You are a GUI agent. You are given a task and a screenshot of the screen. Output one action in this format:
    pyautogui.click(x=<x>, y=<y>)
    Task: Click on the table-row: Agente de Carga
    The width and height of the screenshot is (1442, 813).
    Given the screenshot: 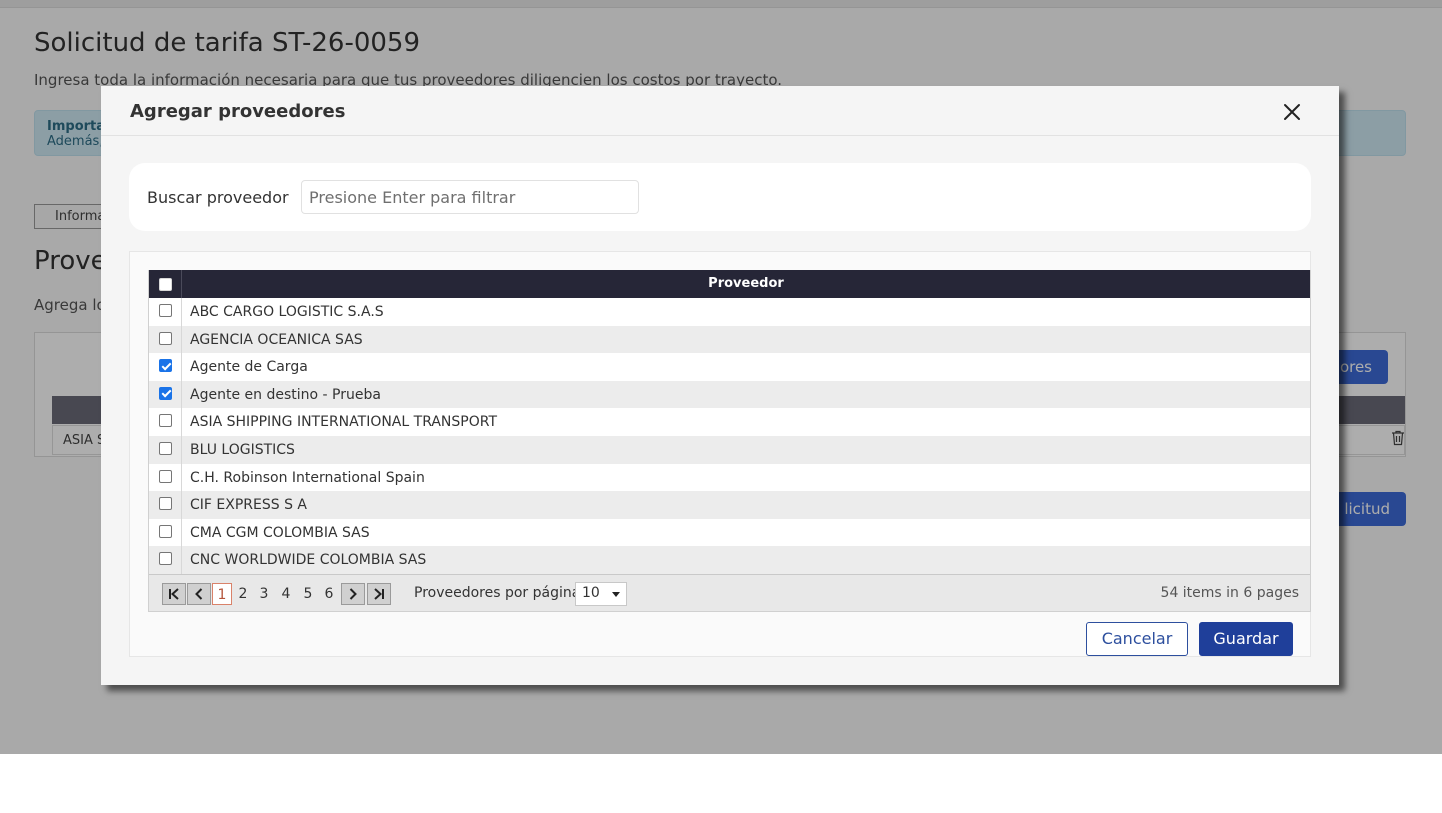 What is the action you would take?
    pyautogui.click(x=729, y=367)
    